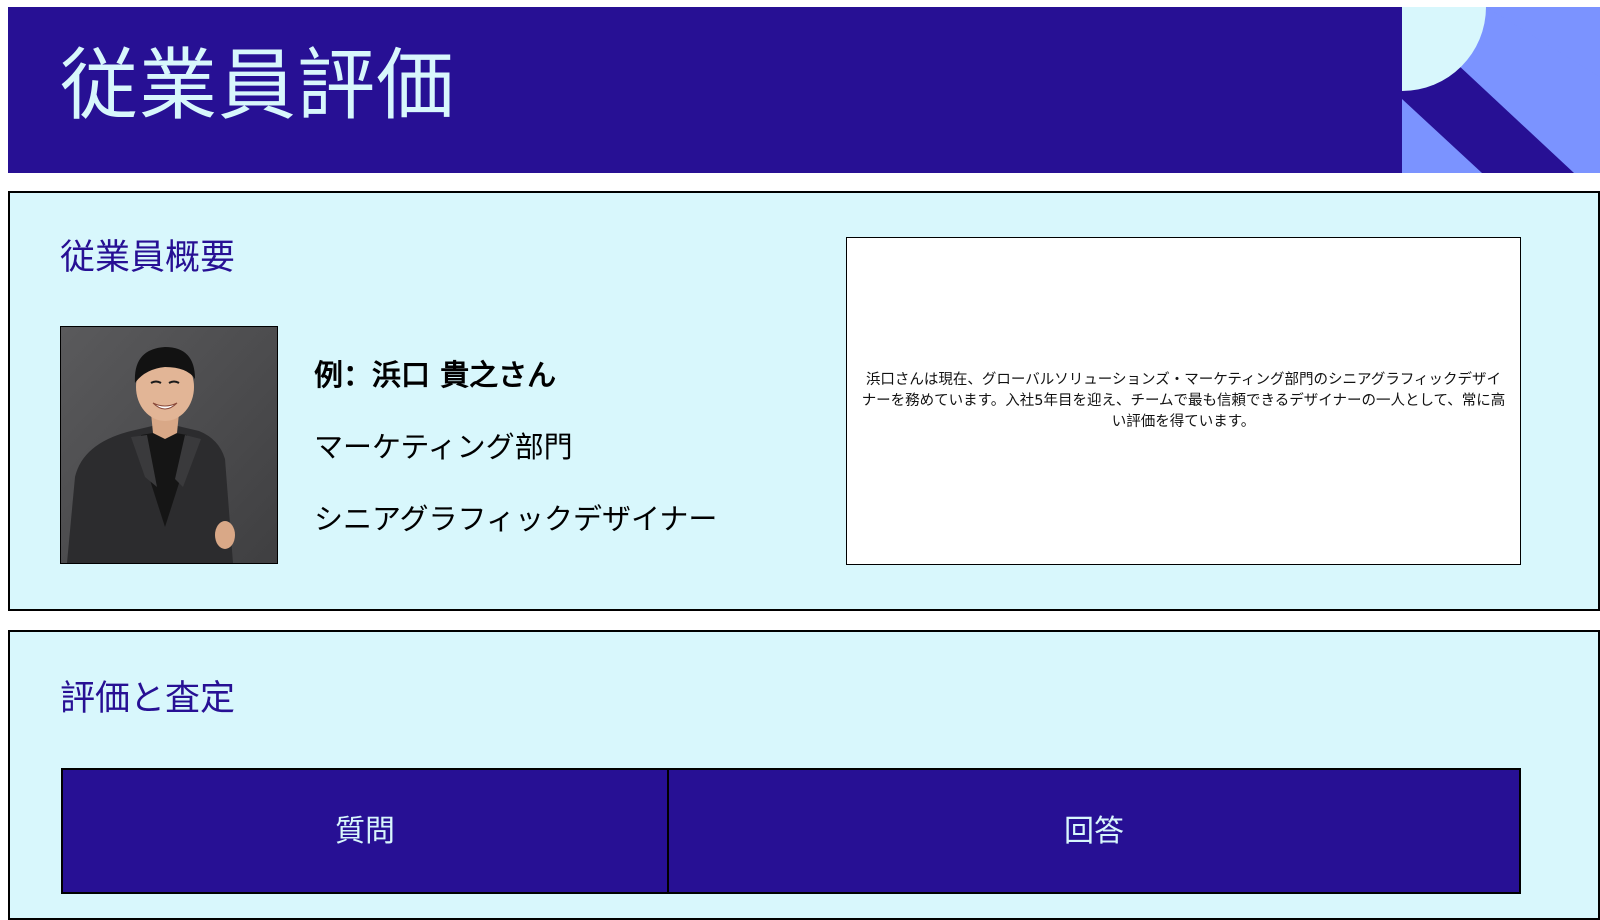 The height and width of the screenshot is (920, 1600). I want to click on column-header-answer: 回答, so click(1094, 831).